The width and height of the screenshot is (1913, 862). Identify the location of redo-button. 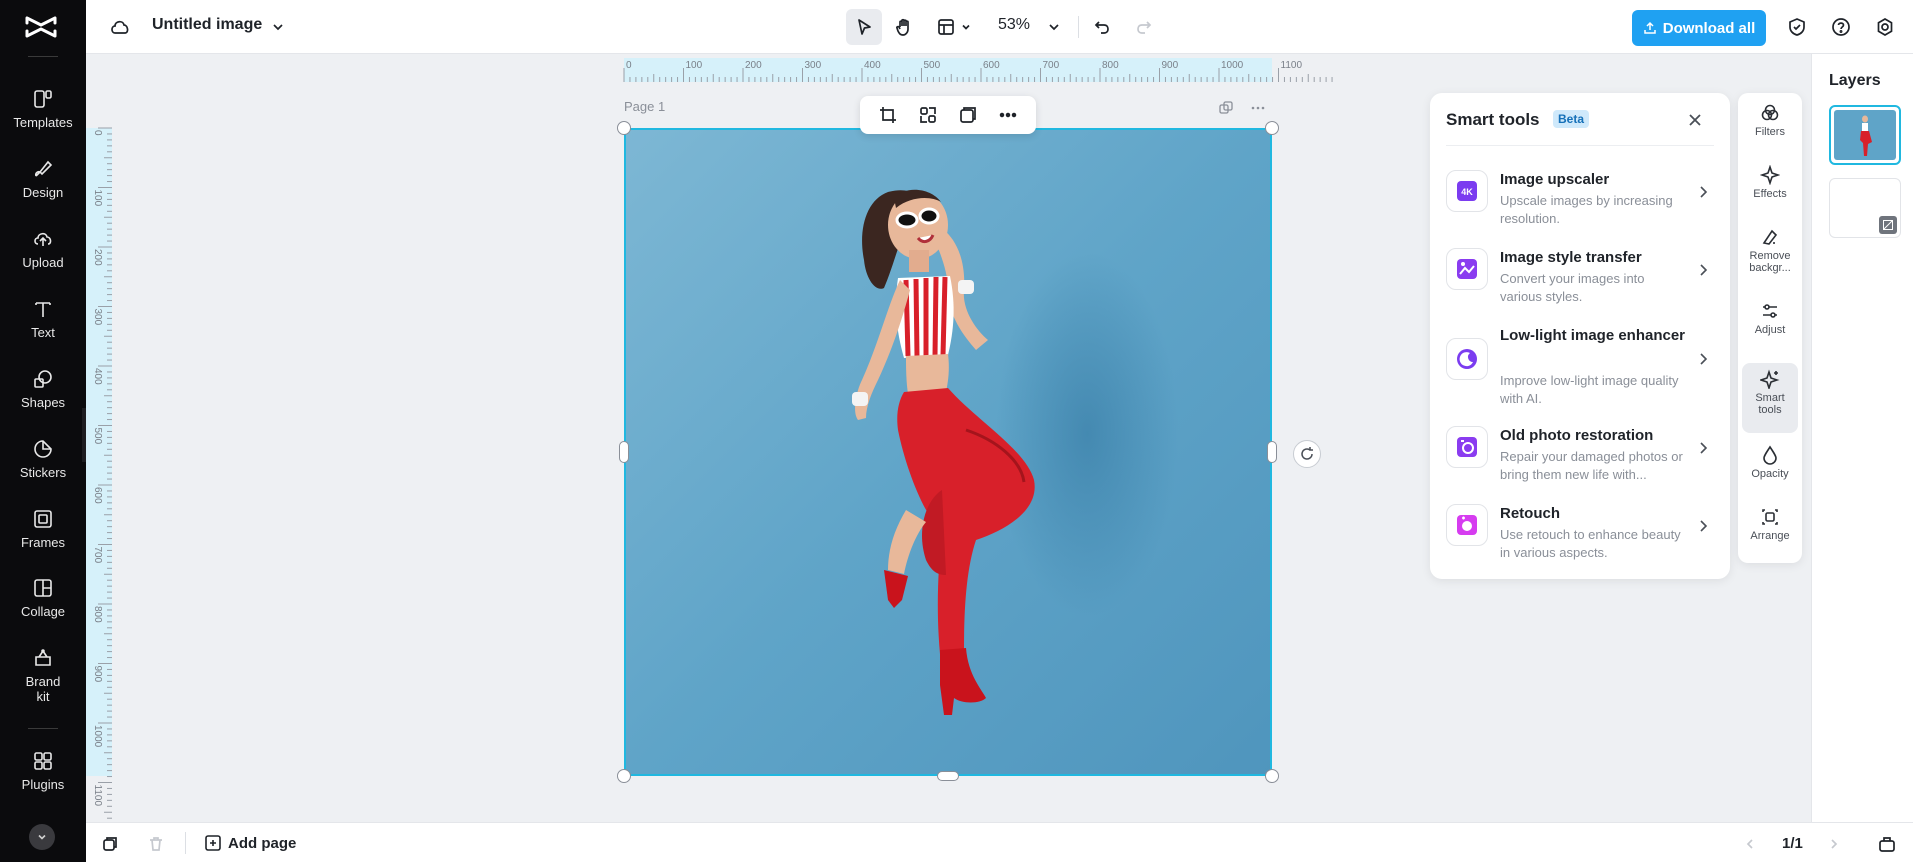
(1144, 27).